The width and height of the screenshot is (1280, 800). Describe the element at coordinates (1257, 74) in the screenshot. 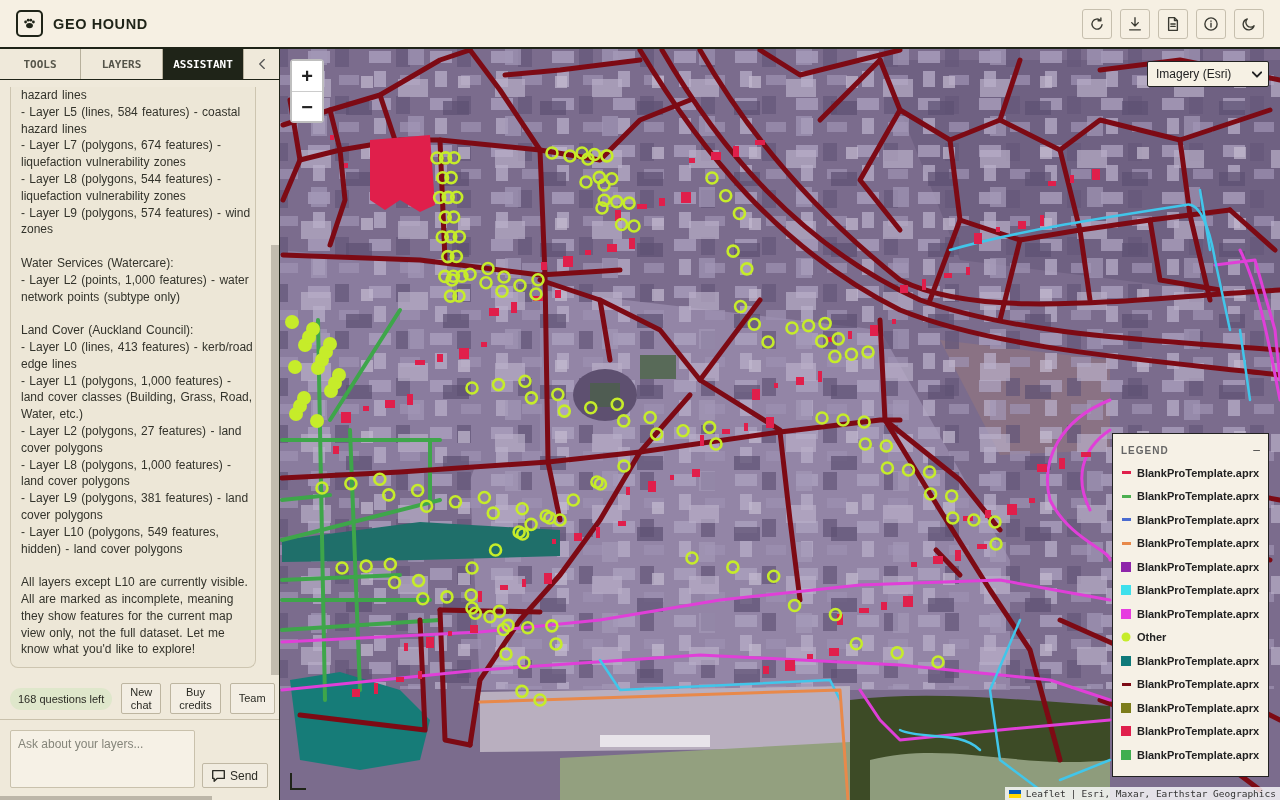

I see `chevron-down-icon` at that location.